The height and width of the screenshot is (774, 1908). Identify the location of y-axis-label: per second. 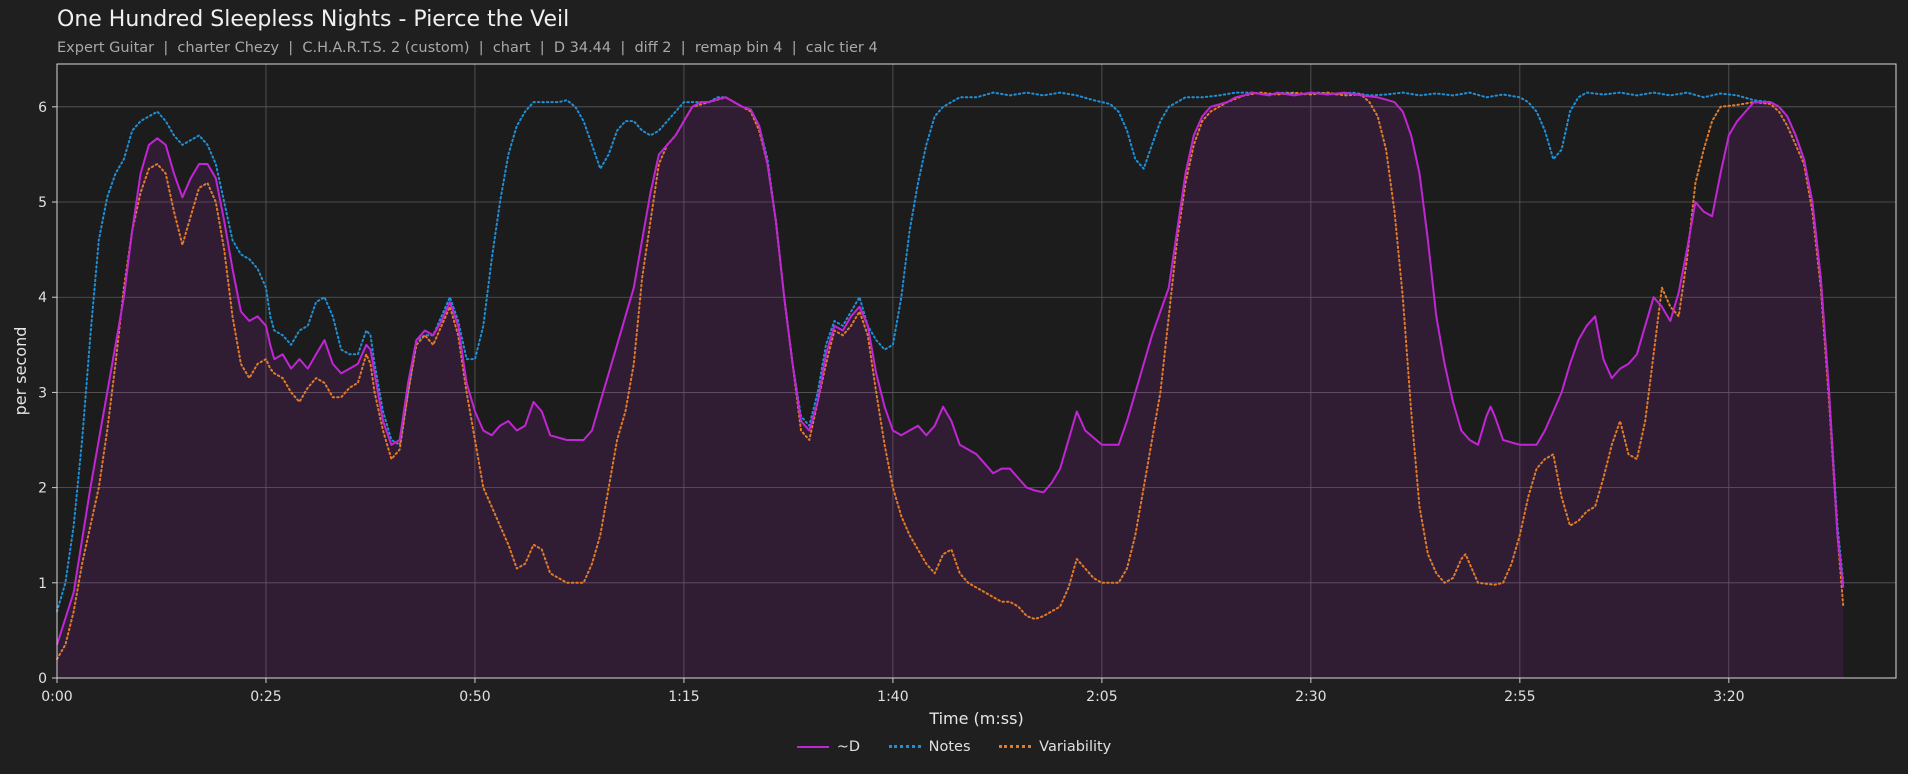
(20, 371).